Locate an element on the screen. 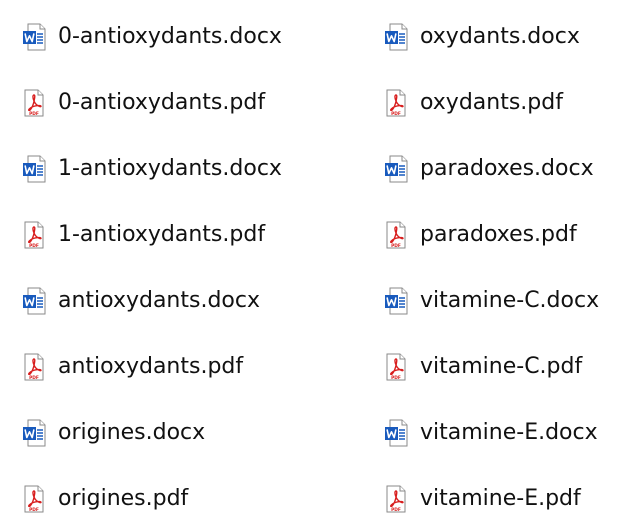 The image size is (635, 532). file-item: 0-antioxydants.docx is located at coordinates (152, 37).